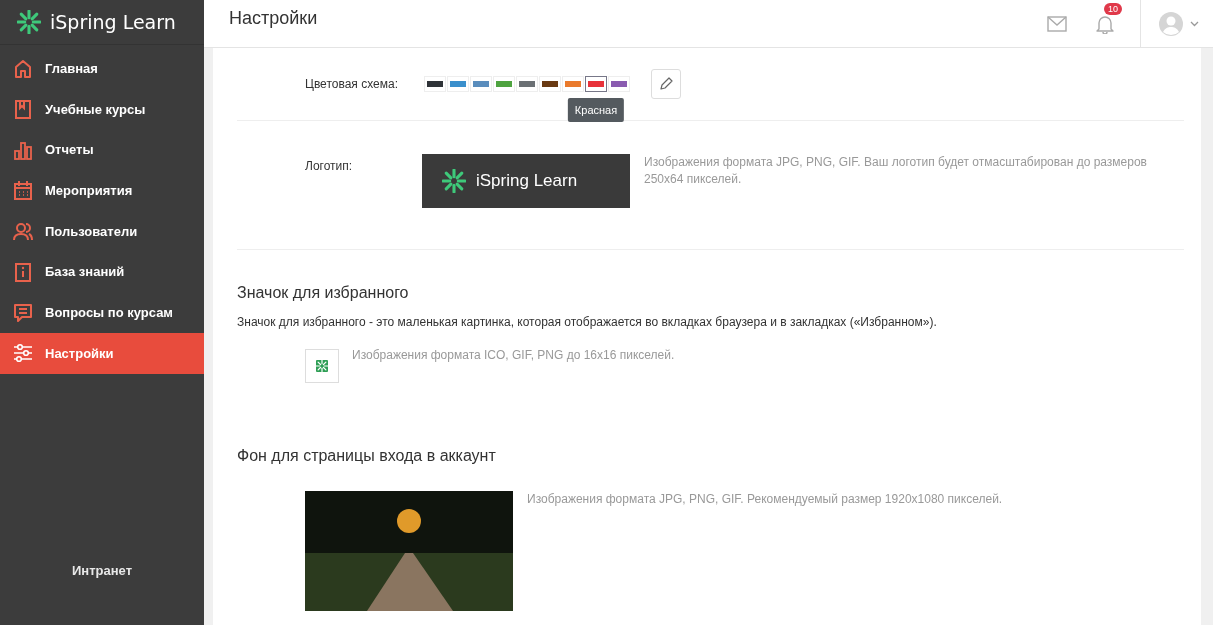 Image resolution: width=1213 pixels, height=625 pixels. Describe the element at coordinates (102, 109) in the screenshot. I see `nav-item: Учебные курсы` at that location.